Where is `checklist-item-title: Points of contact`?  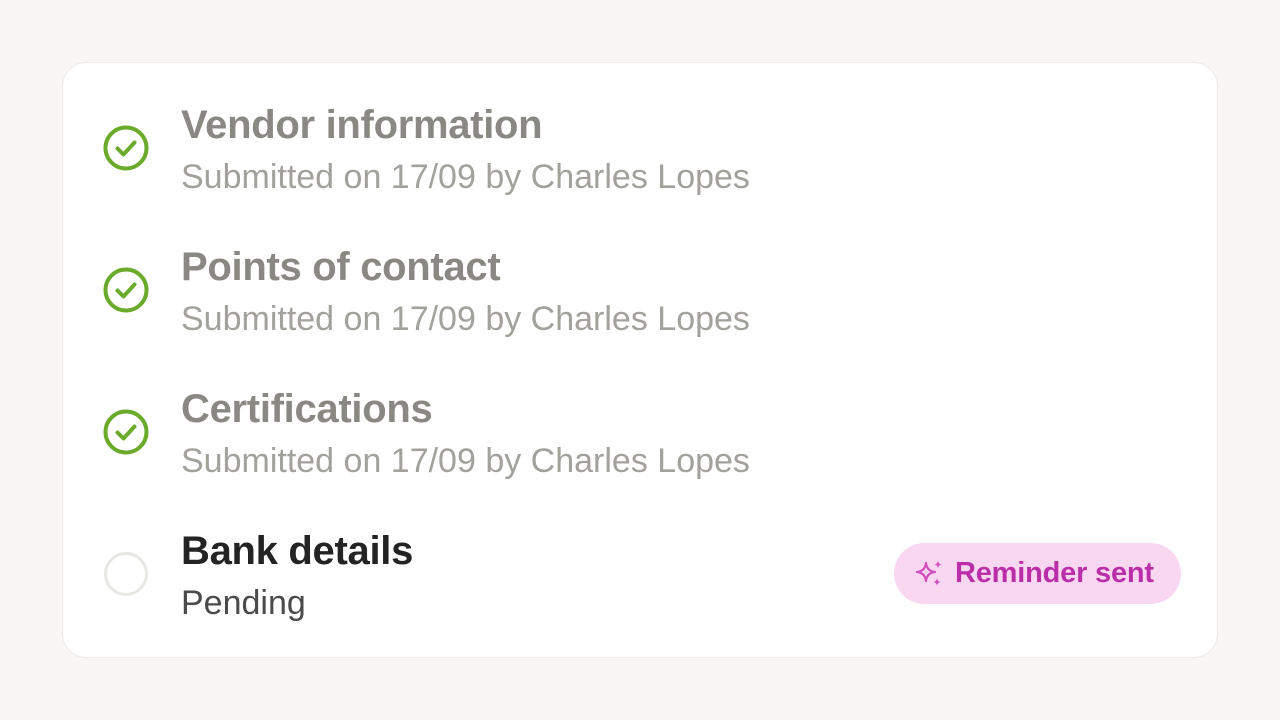 checklist-item-title: Points of contact is located at coordinates (341, 267).